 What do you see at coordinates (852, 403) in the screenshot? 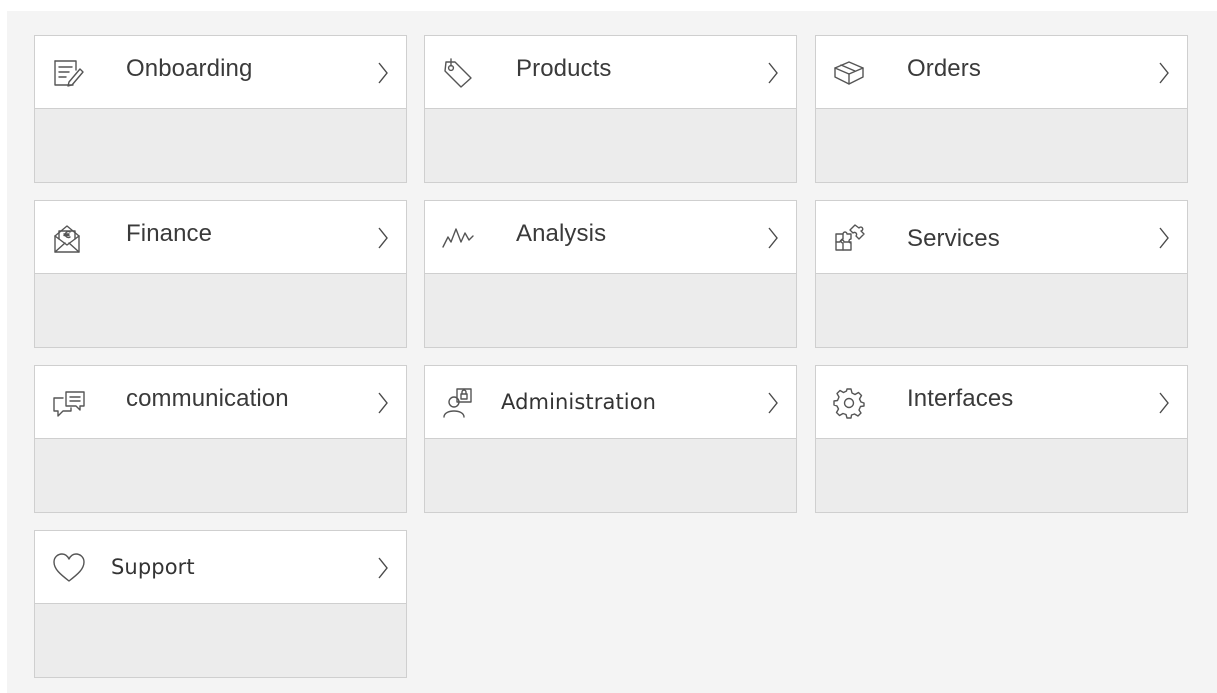
I see `gear-icon` at bounding box center [852, 403].